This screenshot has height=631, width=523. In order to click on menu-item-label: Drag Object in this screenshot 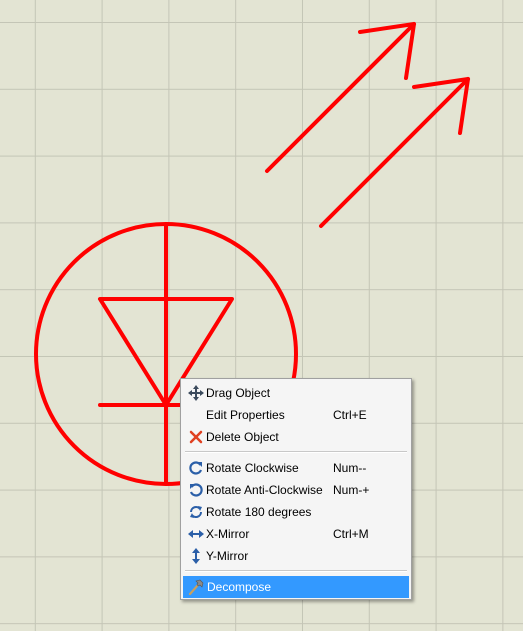, I will do `click(238, 393)`.